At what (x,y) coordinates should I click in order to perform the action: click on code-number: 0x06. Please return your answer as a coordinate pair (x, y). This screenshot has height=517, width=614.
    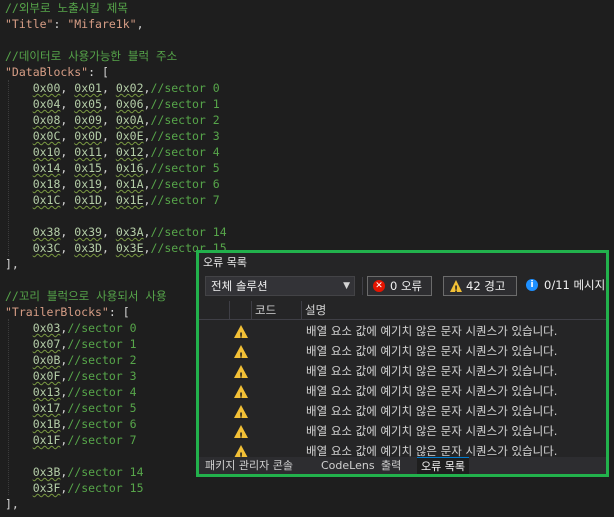
    Looking at the image, I should click on (129, 104).